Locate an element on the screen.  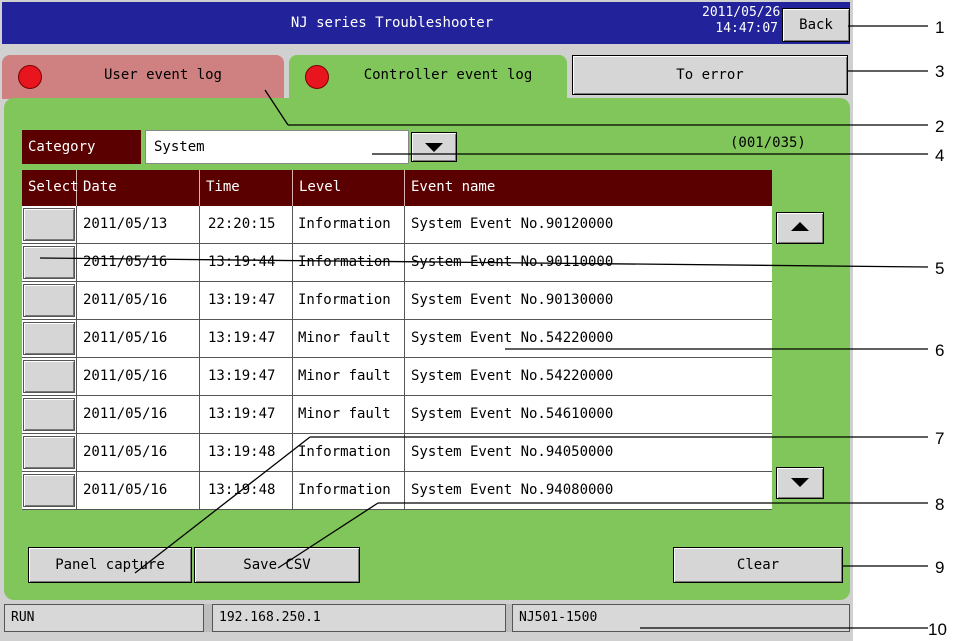
column-header-time: Time is located at coordinates (246, 188).